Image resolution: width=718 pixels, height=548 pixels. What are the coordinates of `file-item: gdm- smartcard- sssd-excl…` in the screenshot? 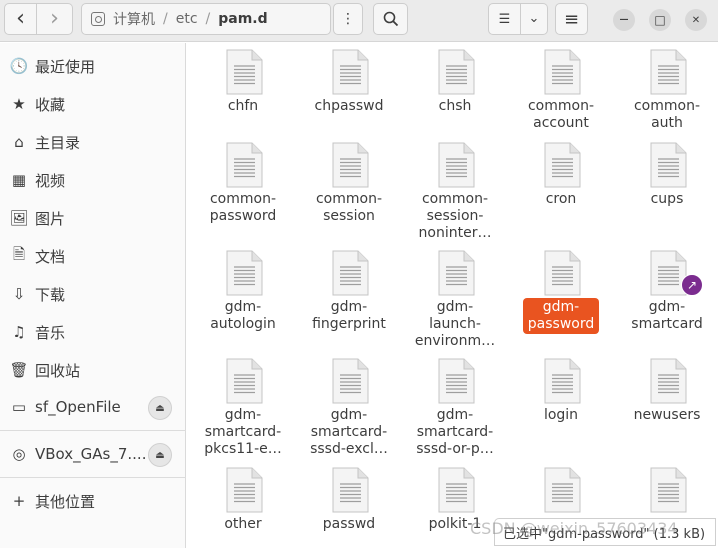 It's located at (349, 406).